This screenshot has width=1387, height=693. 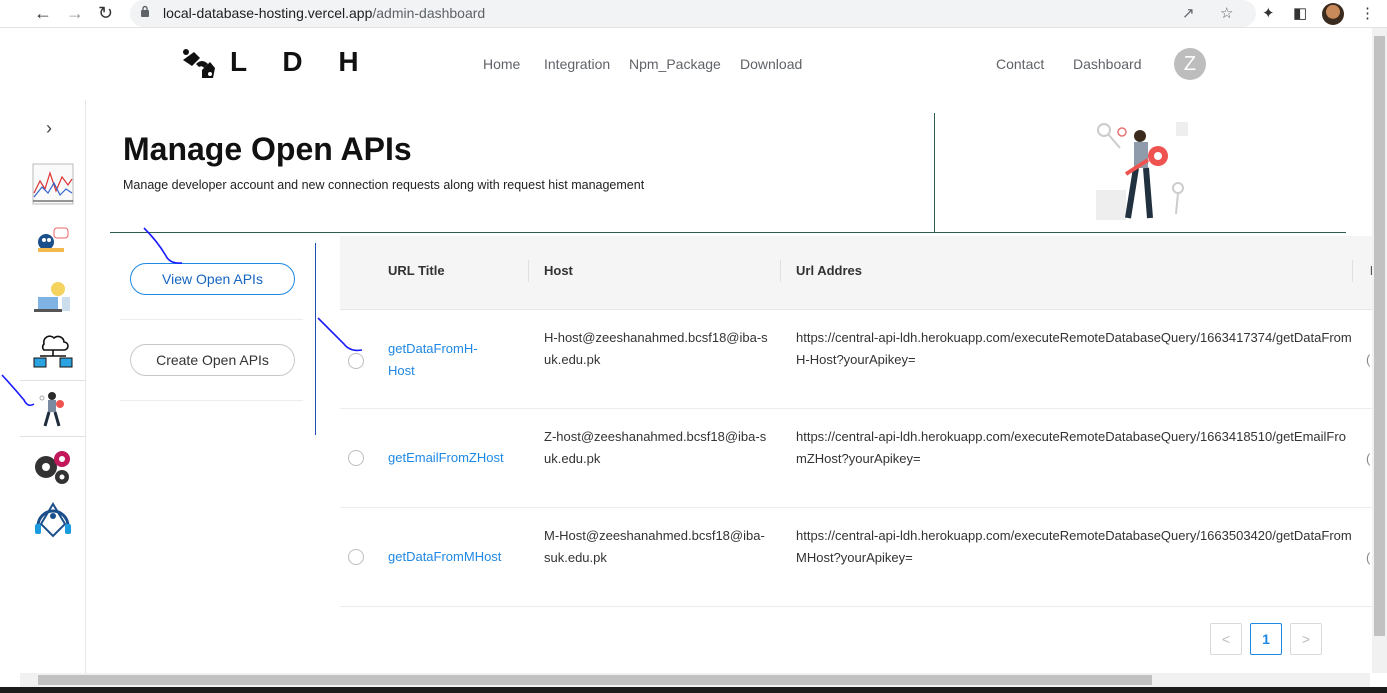 What do you see at coordinates (501, 64) in the screenshot?
I see `nav-home: Home` at bounding box center [501, 64].